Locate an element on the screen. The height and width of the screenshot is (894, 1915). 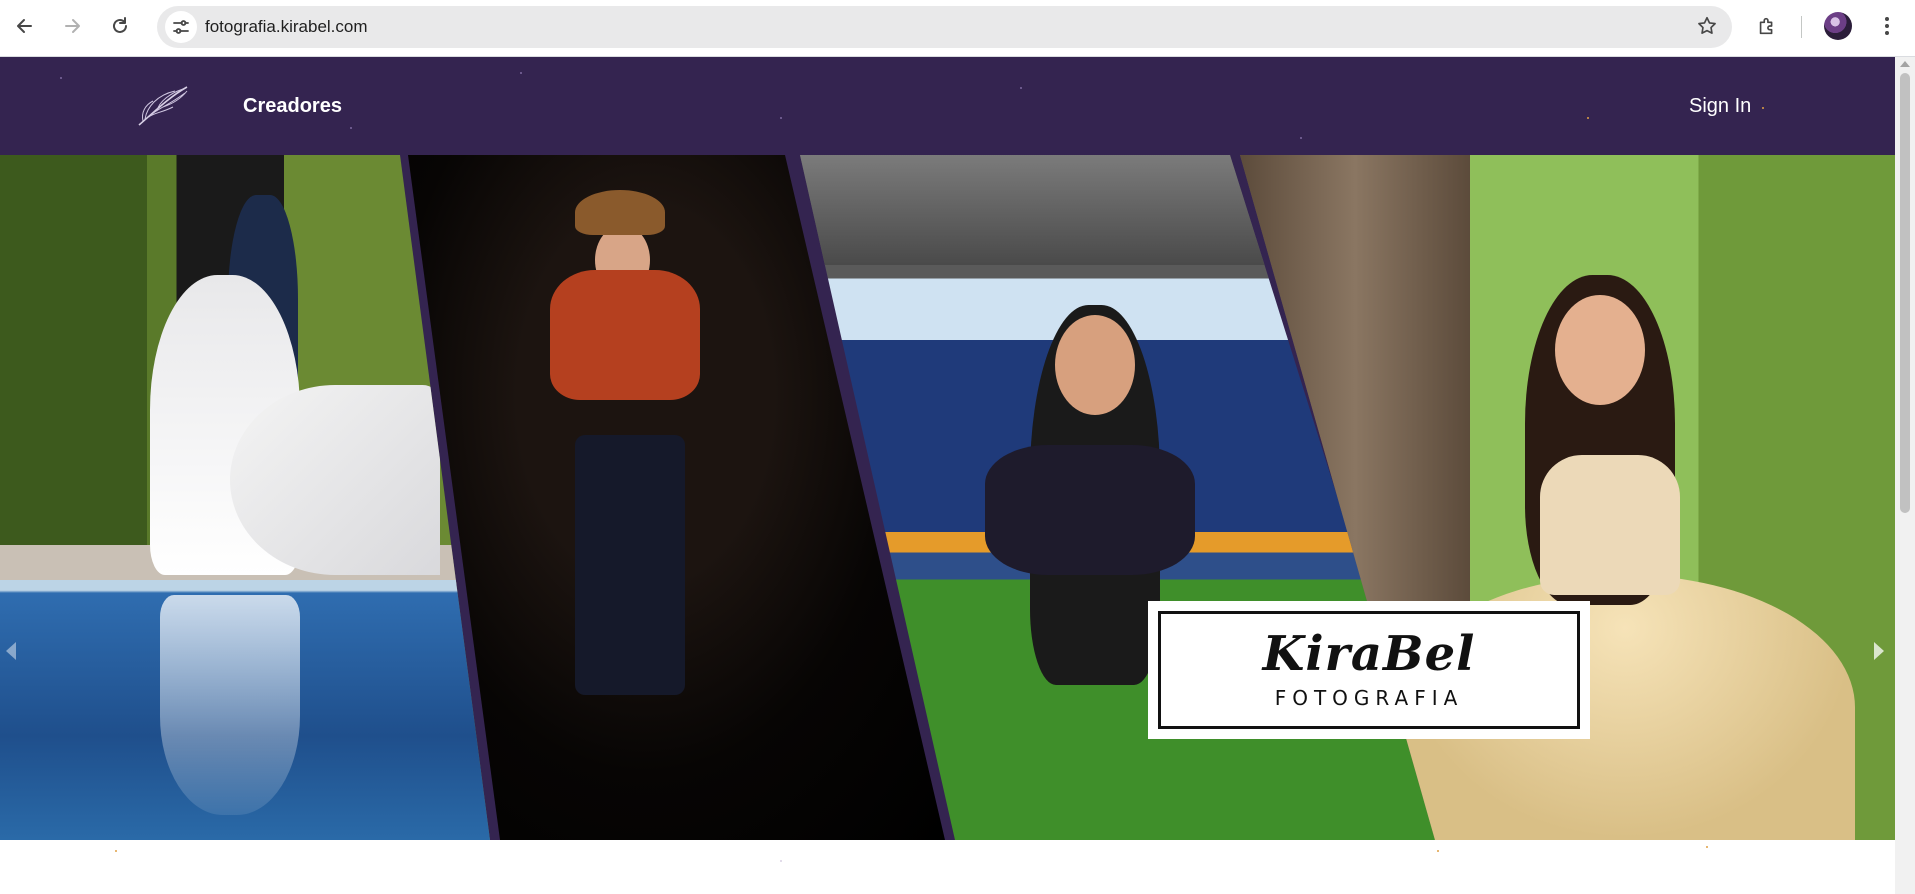
browser-toolbar: fotografia.kirabel.com is located at coordinates (957, 28).